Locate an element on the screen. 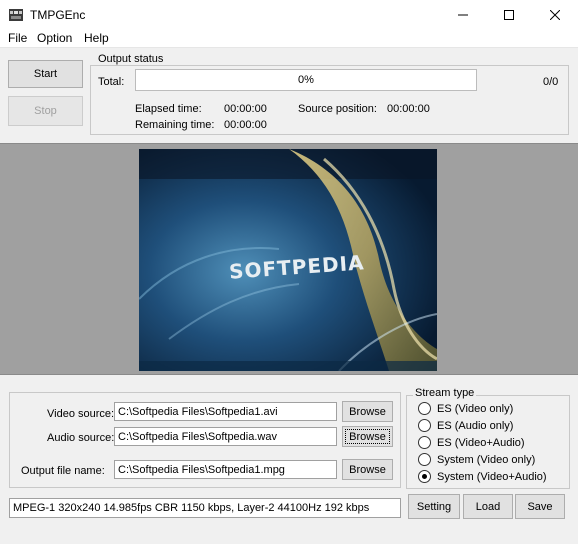 The height and width of the screenshot is (544, 578). close-button is located at coordinates (555, 15).